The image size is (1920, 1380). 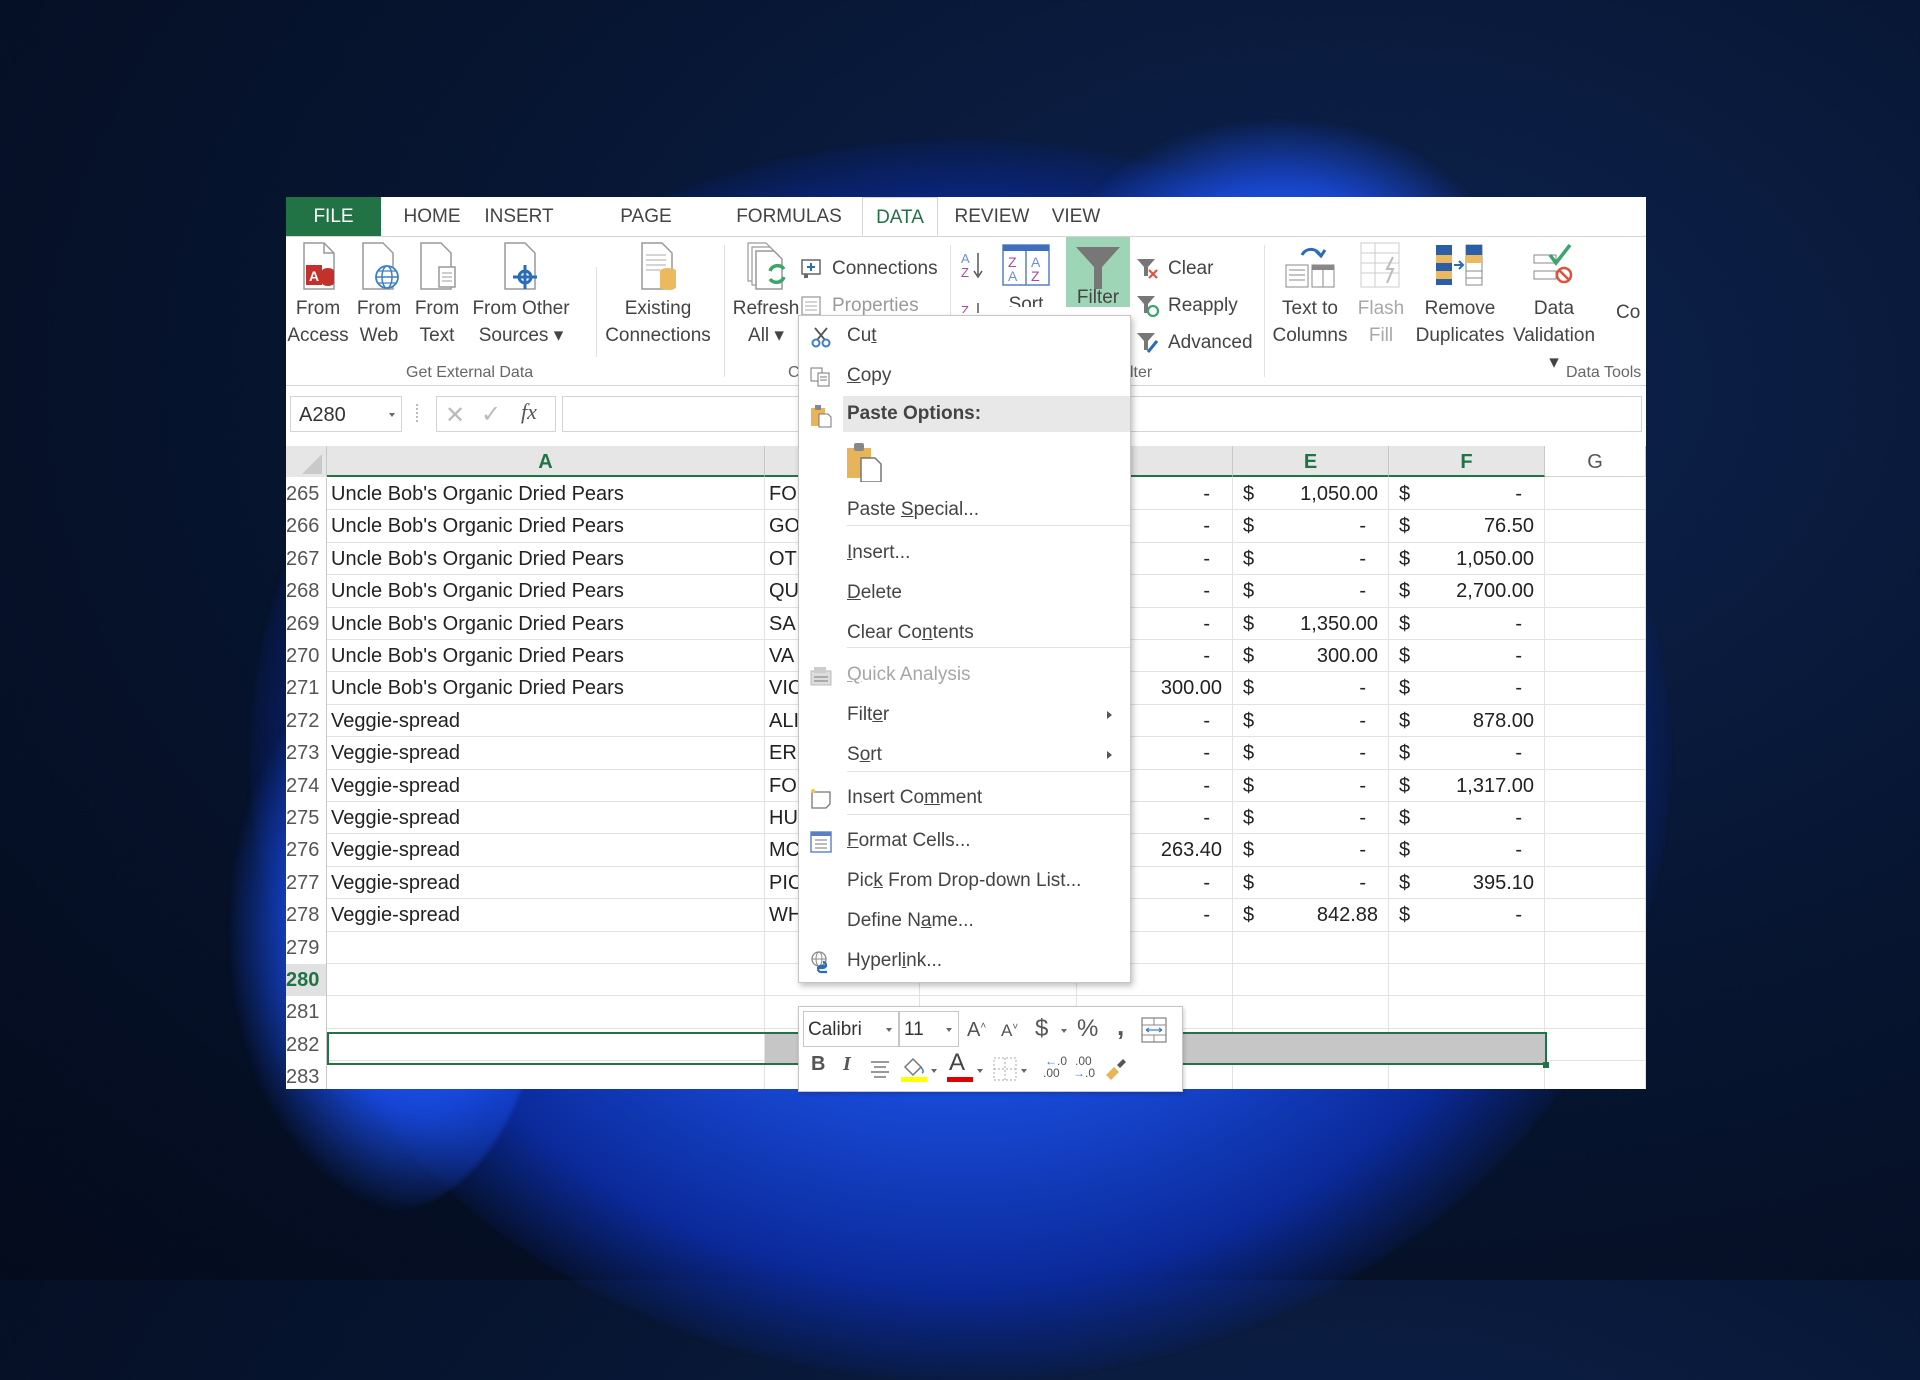 What do you see at coordinates (1174, 269) in the screenshot?
I see `clear-filter-button: Clear` at bounding box center [1174, 269].